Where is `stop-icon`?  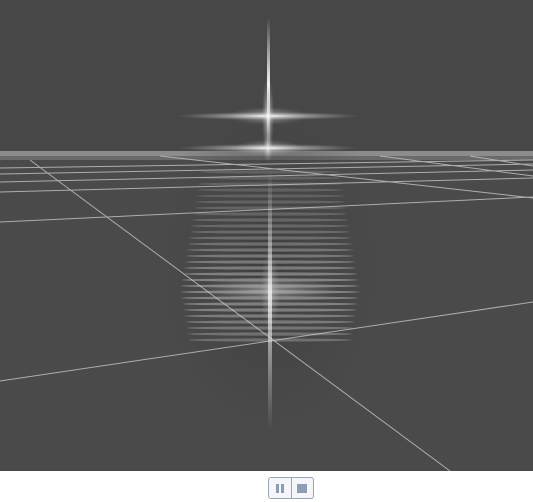 stop-icon is located at coordinates (302, 488).